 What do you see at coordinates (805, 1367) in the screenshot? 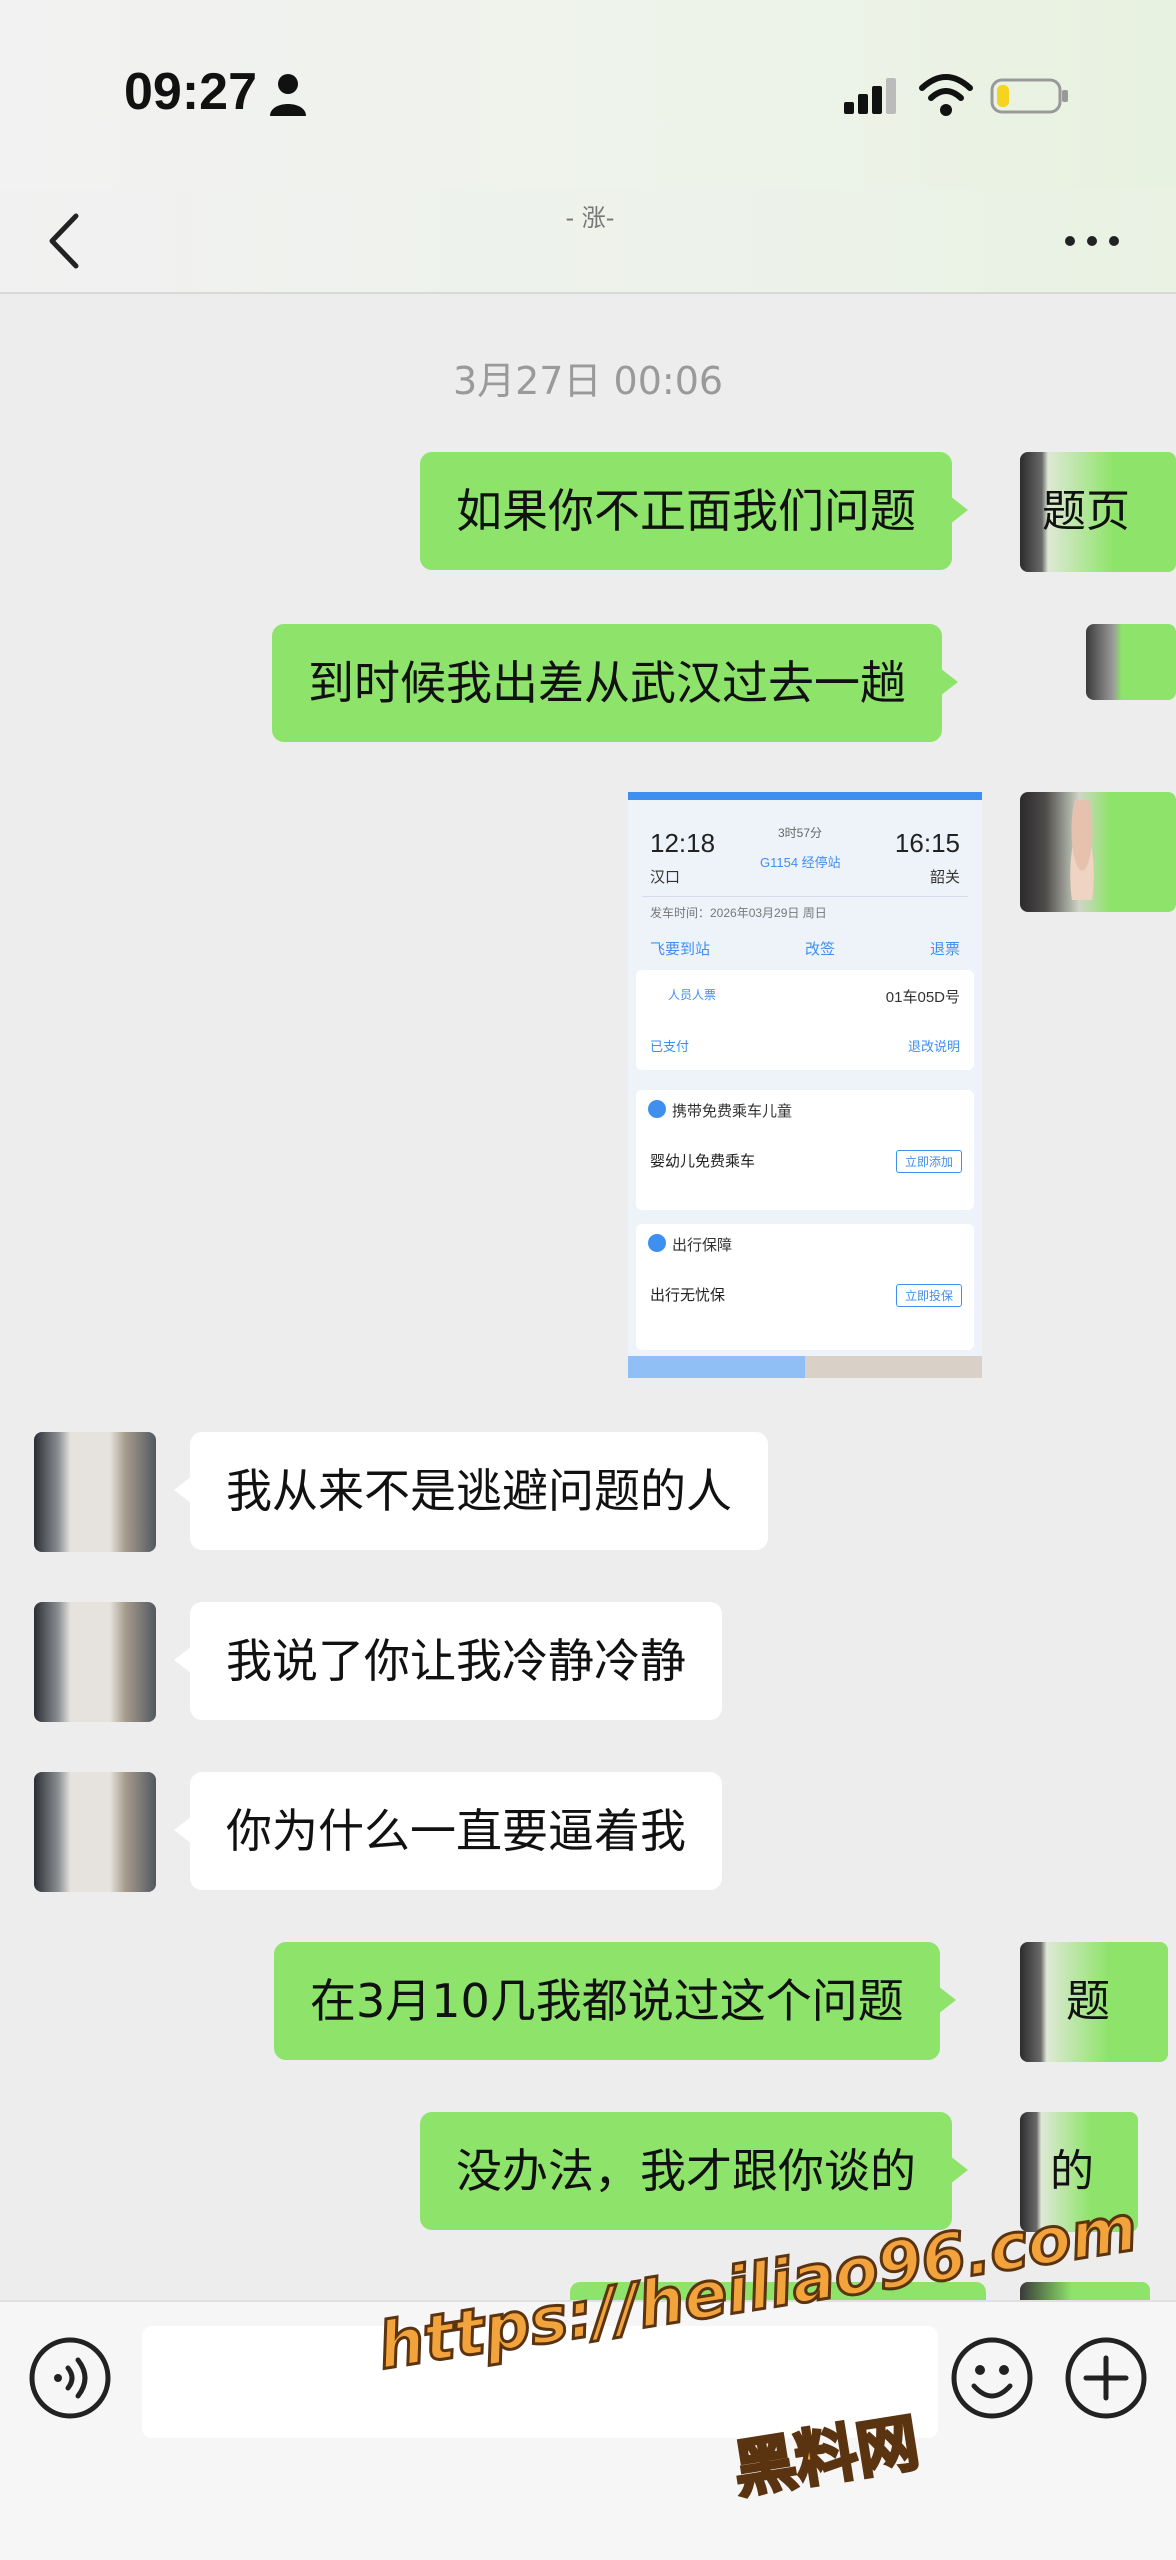
I see `ticket-bottom-bar` at bounding box center [805, 1367].